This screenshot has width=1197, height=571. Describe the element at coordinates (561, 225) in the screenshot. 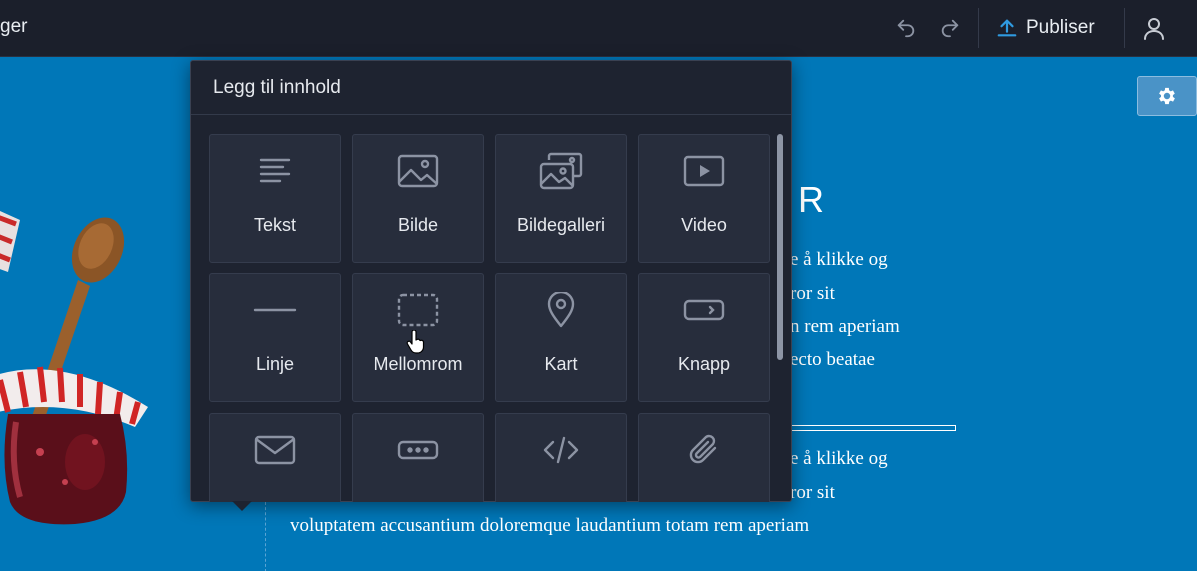

I see `tile-label: Bildegalleri` at that location.